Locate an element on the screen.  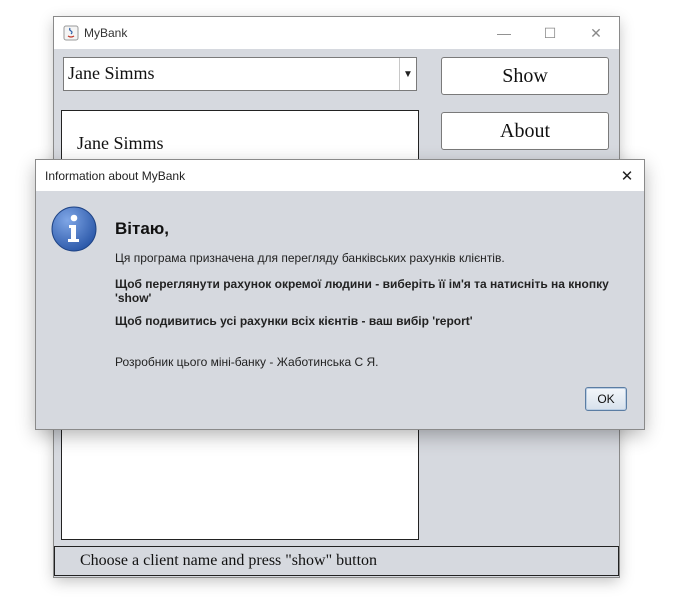
dialog-heading: Вітаю, is located at coordinates (142, 228).